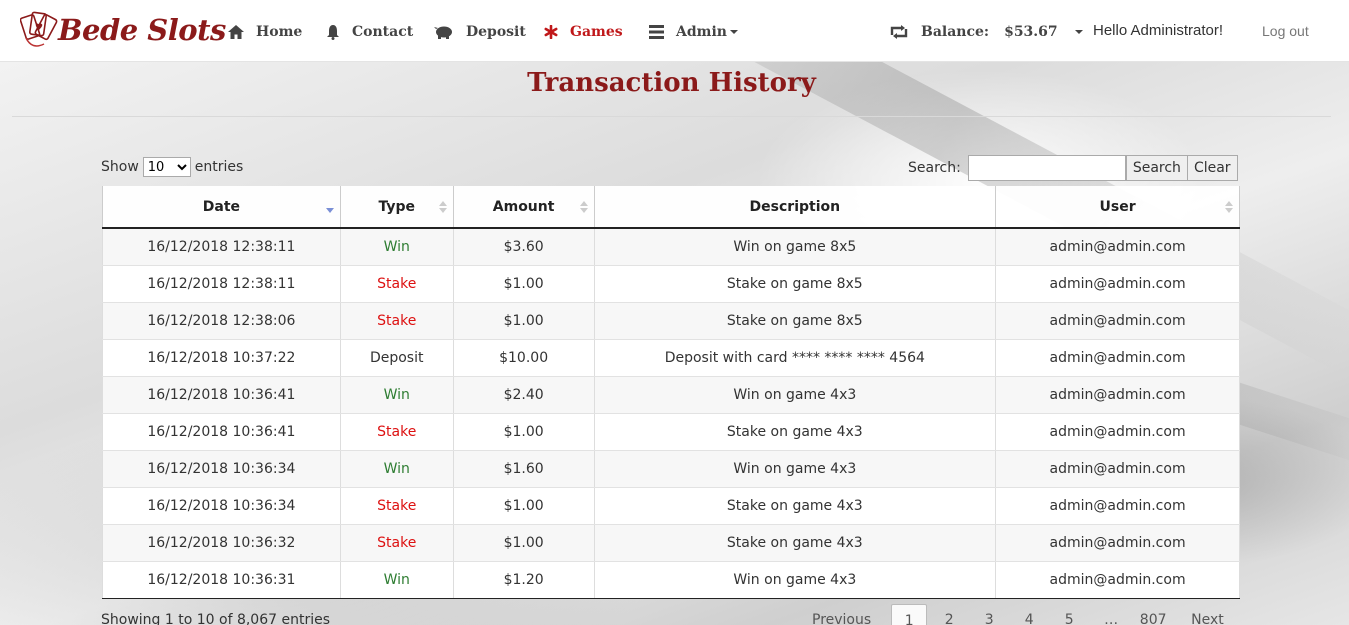 The image size is (1349, 625). I want to click on show-label: Show, so click(120, 167).